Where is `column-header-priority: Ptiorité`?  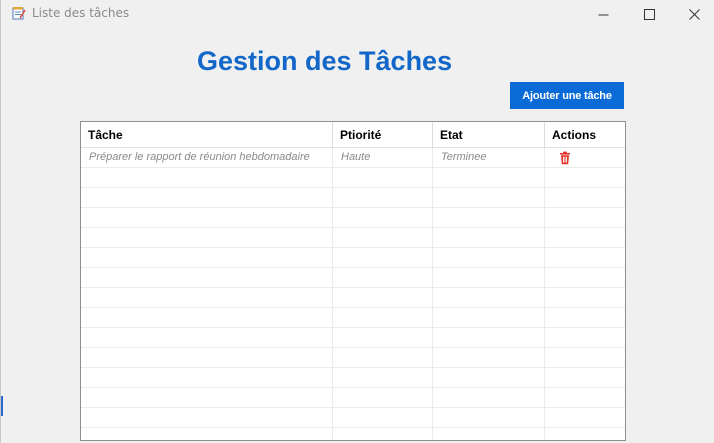 column-header-priority: Ptiorité is located at coordinates (383, 135).